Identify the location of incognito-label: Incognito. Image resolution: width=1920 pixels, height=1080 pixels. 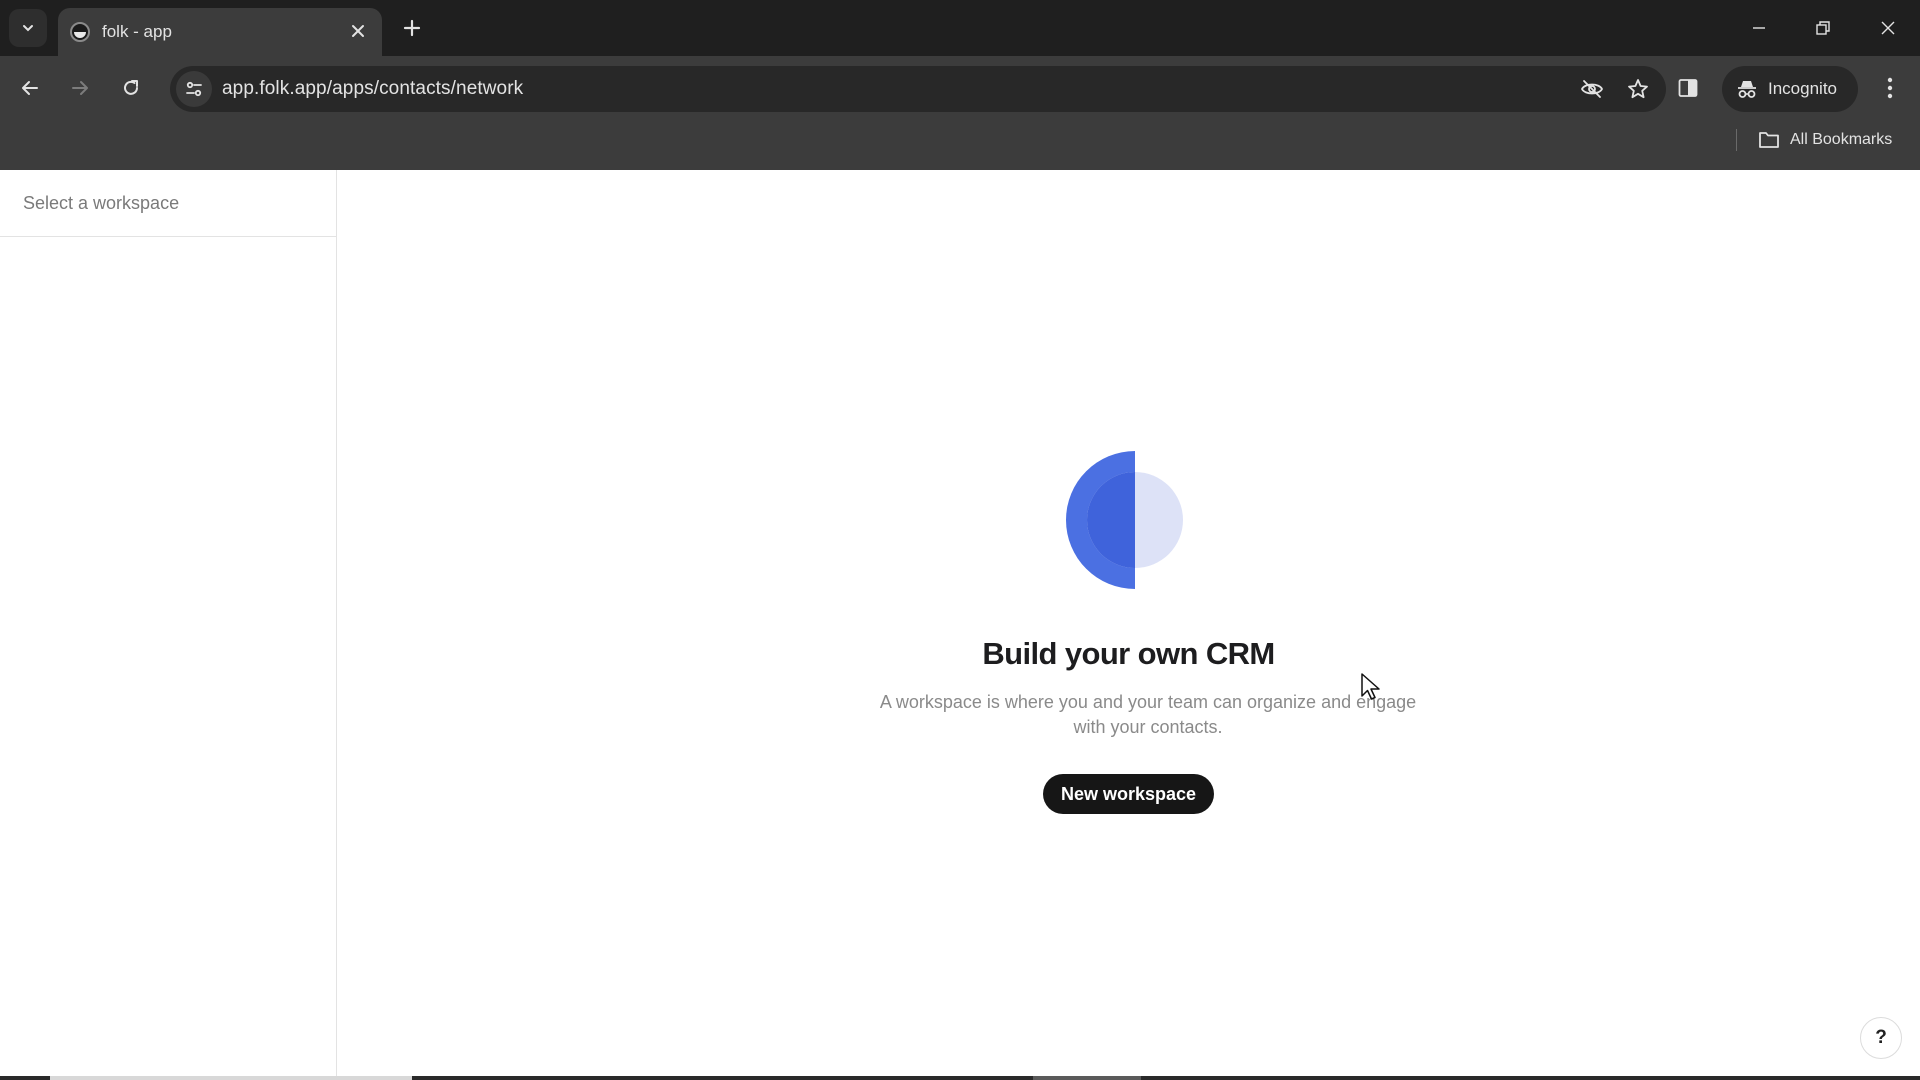
(1802, 88).